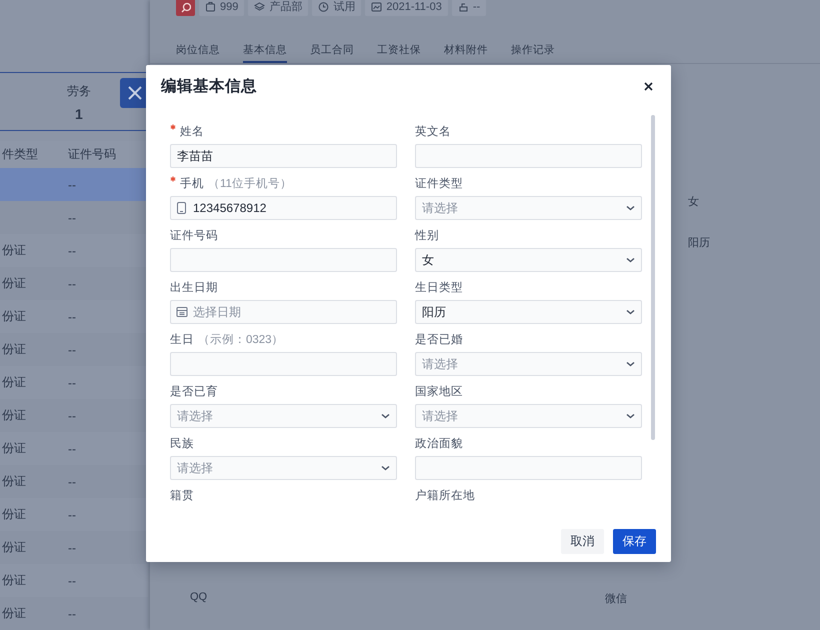 The image size is (820, 630). What do you see at coordinates (616, 599) in the screenshot?
I see `field-value: 微信` at bounding box center [616, 599].